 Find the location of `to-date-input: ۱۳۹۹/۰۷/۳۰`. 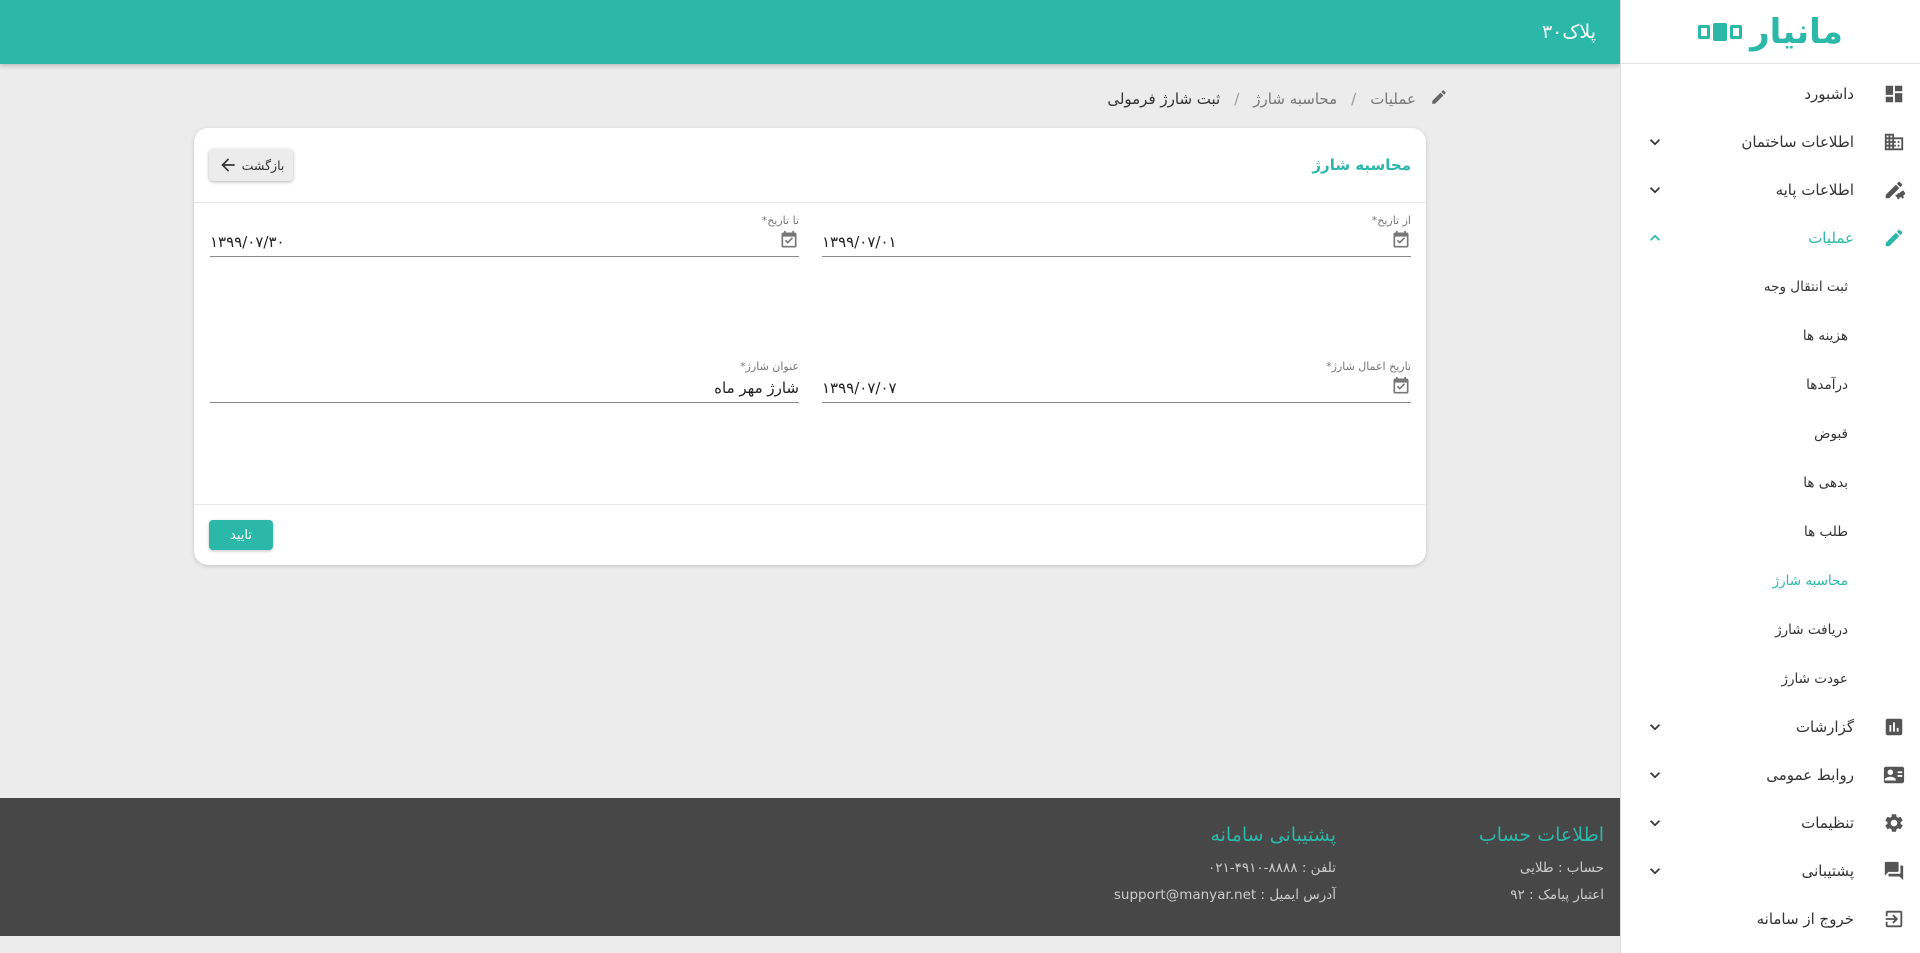

to-date-input: ۱۳۹۹/۰۷/۳۰ is located at coordinates (494, 242).